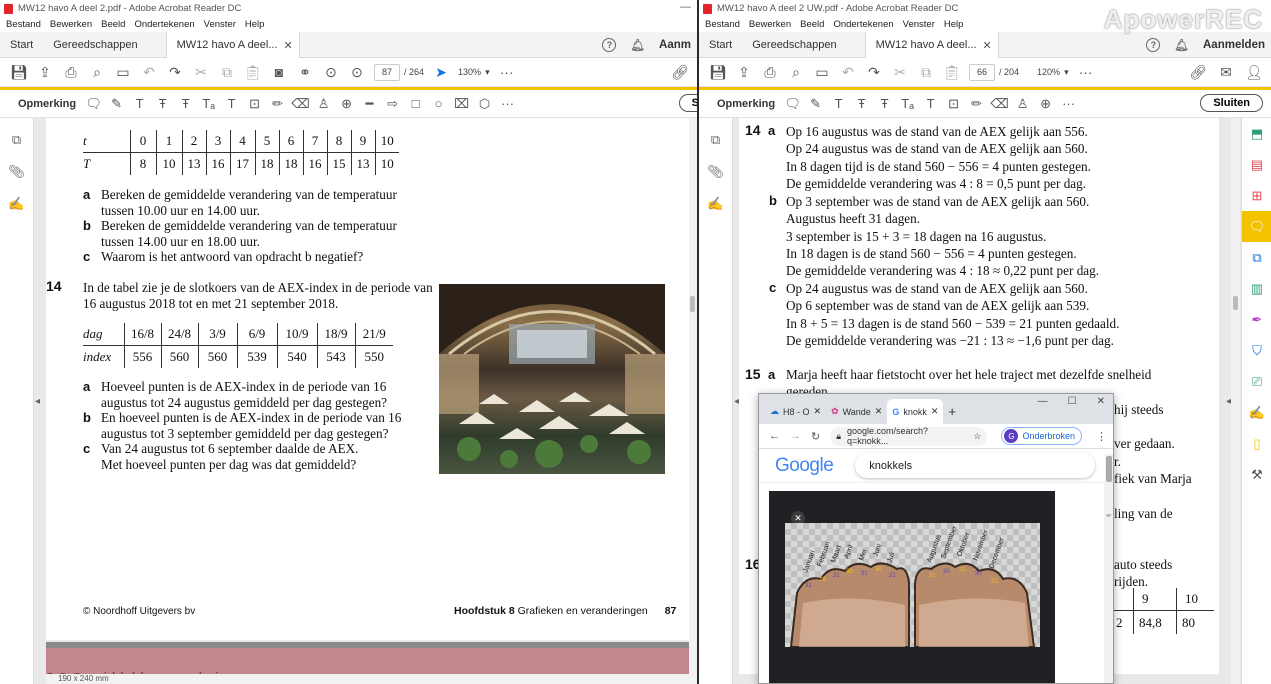 This screenshot has height=684, width=1271. What do you see at coordinates (1101, 436) in the screenshot?
I see `menu-icon: ⋮` at bounding box center [1101, 436].